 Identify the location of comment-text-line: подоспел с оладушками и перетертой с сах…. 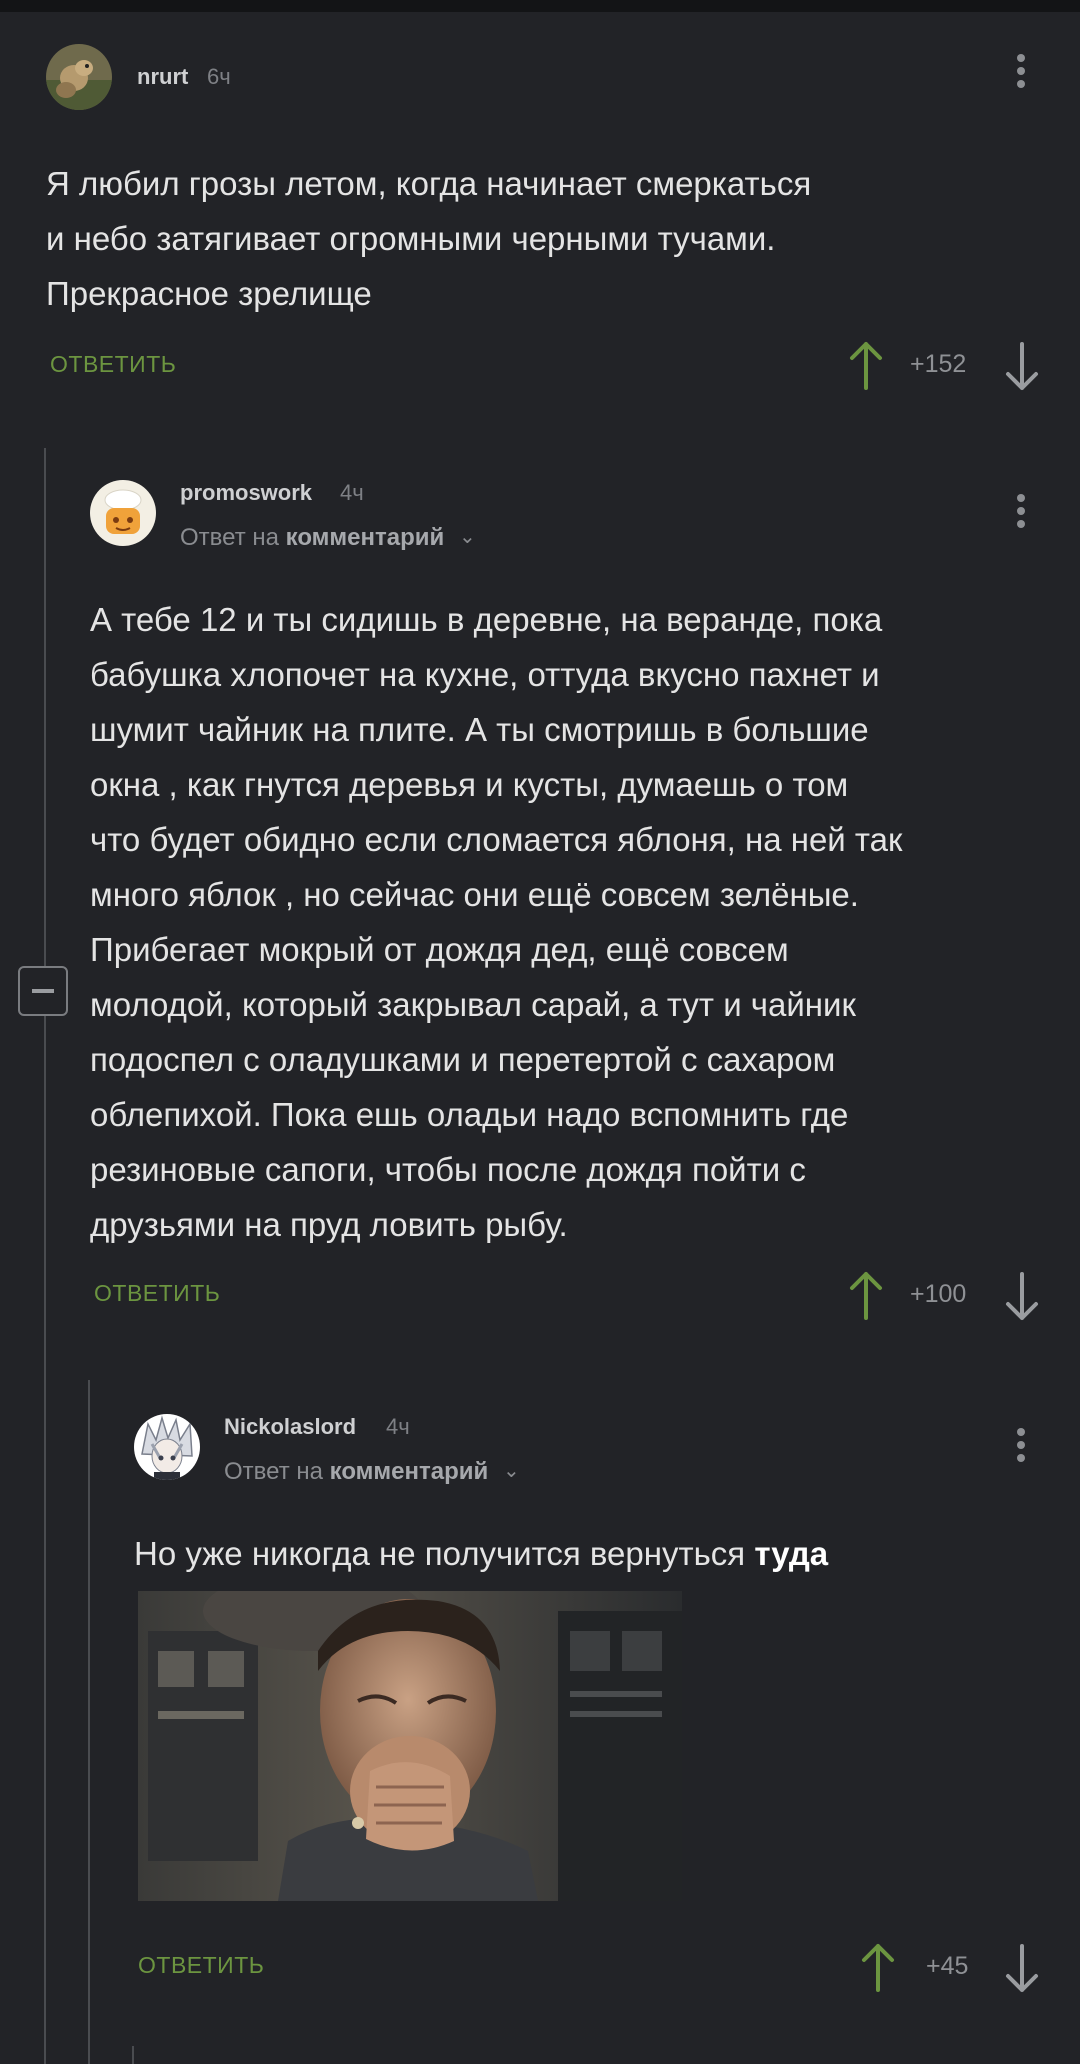
(463, 1059).